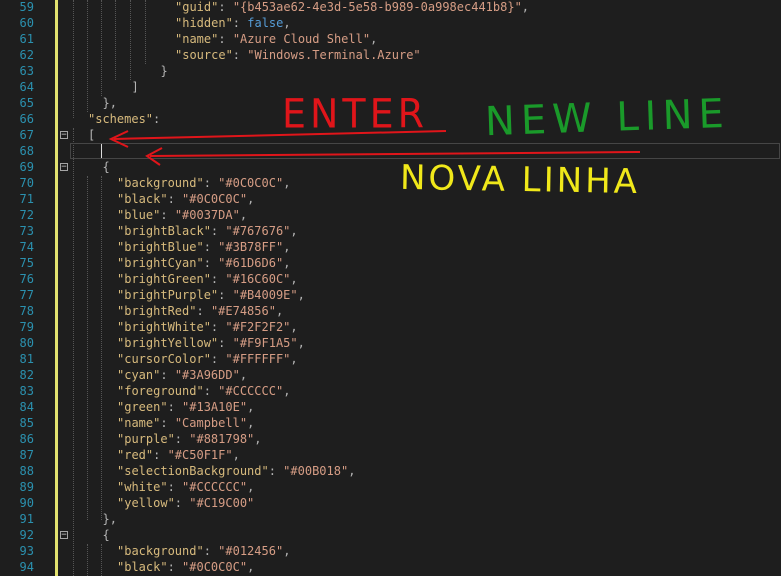 This screenshot has width=781, height=576. What do you see at coordinates (395, 154) in the screenshot?
I see `new-line-arrow` at bounding box center [395, 154].